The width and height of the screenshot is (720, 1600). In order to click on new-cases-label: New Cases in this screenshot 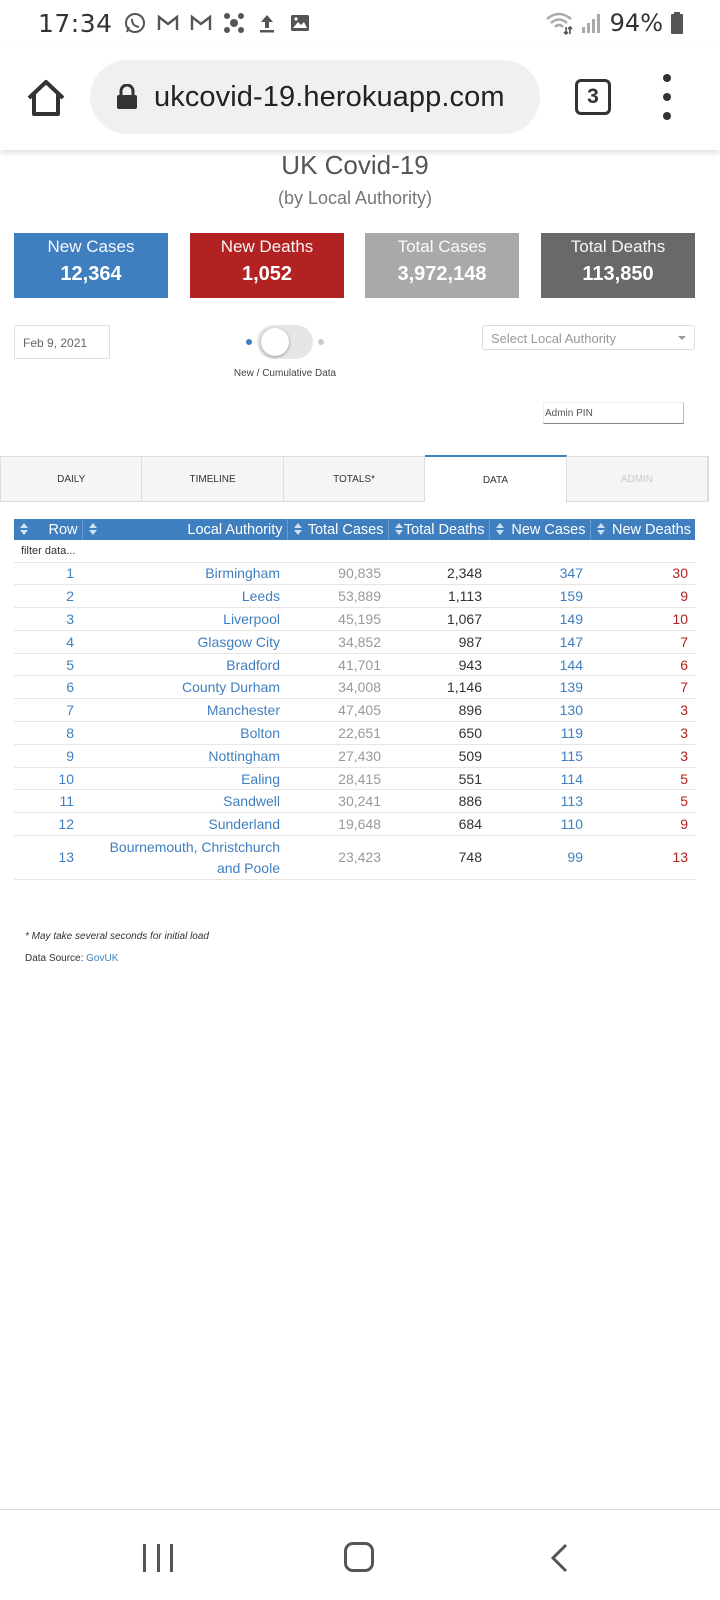, I will do `click(91, 246)`.